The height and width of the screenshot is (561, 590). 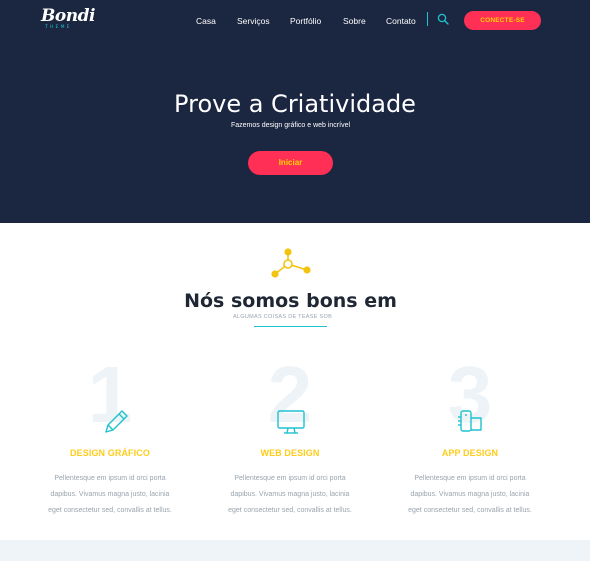 What do you see at coordinates (282, 317) in the screenshot?
I see `section-subtitle: ALGUMAS COISAS DE TEASE SOB` at bounding box center [282, 317].